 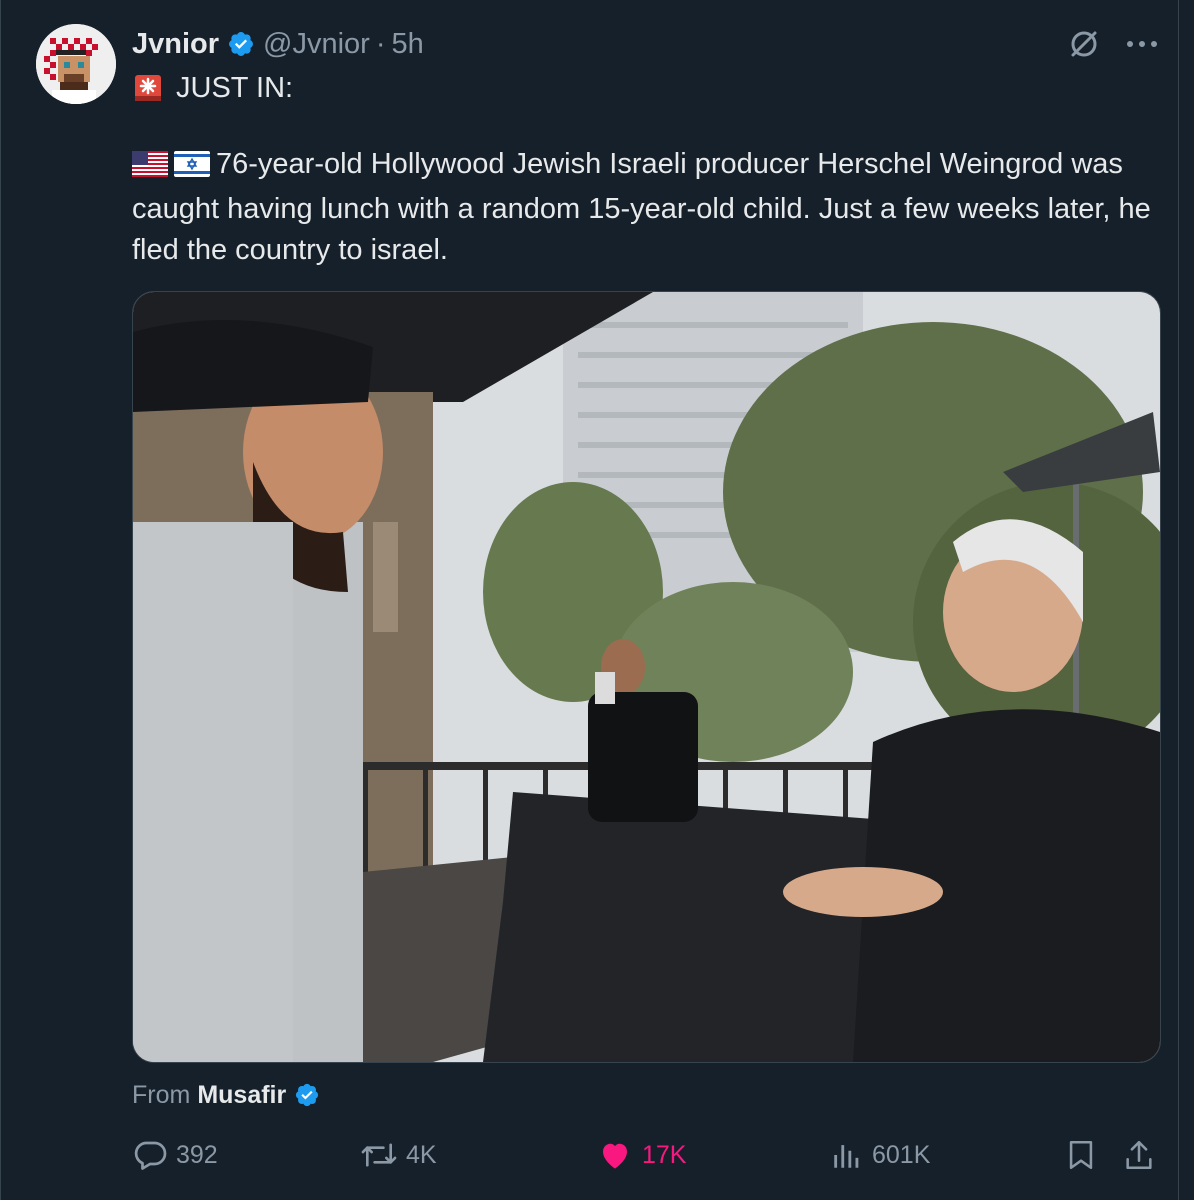 I want to click on reply-count: 392, so click(x=197, y=1154).